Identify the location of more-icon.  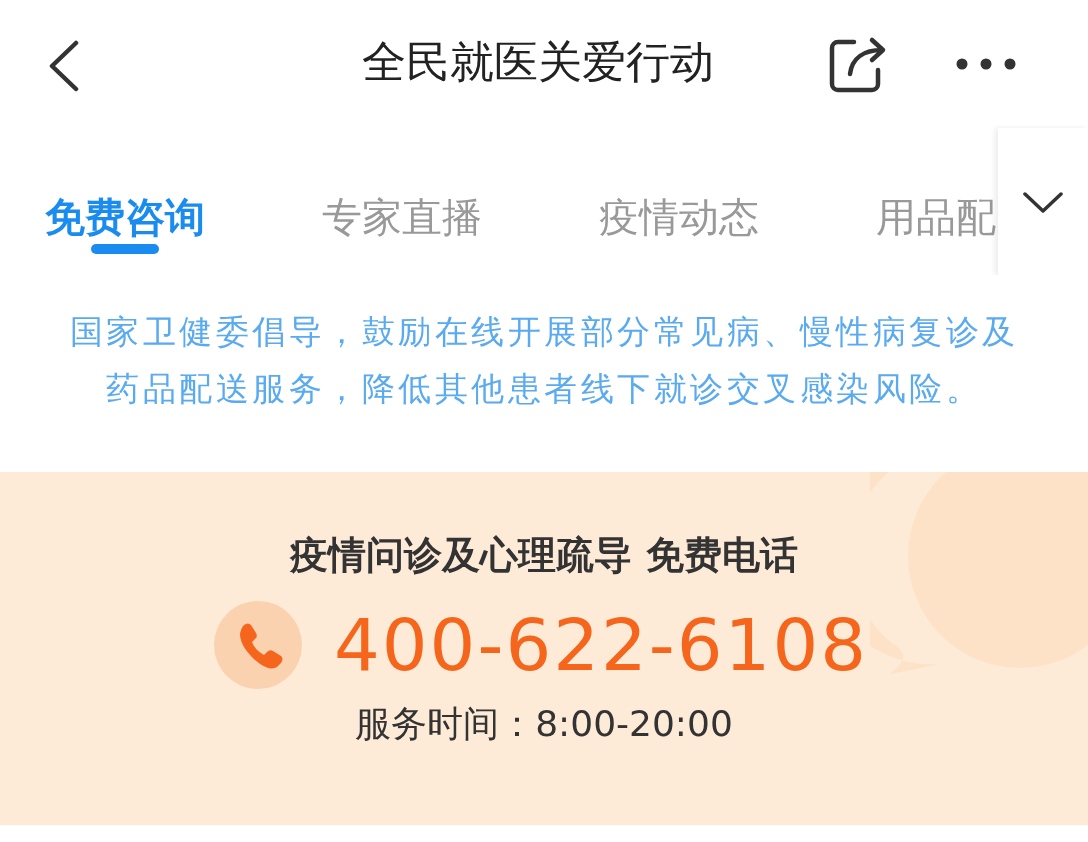
(986, 64).